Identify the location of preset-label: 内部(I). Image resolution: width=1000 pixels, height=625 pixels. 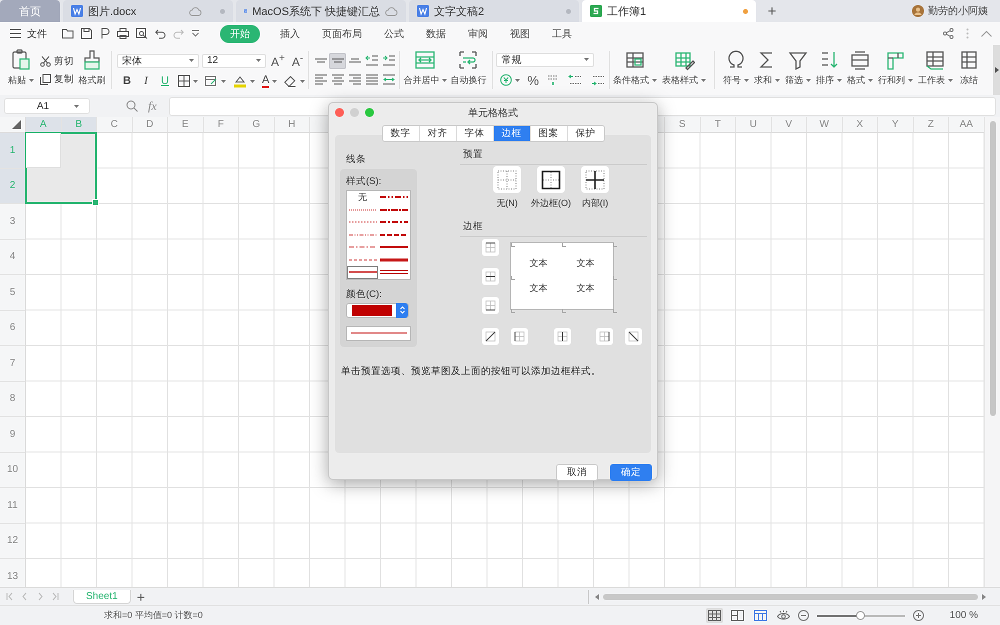
(595, 203).